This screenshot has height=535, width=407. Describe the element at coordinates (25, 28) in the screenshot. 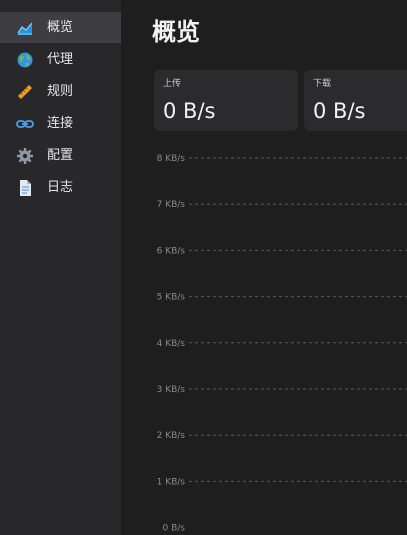

I see `chart-area-icon` at that location.